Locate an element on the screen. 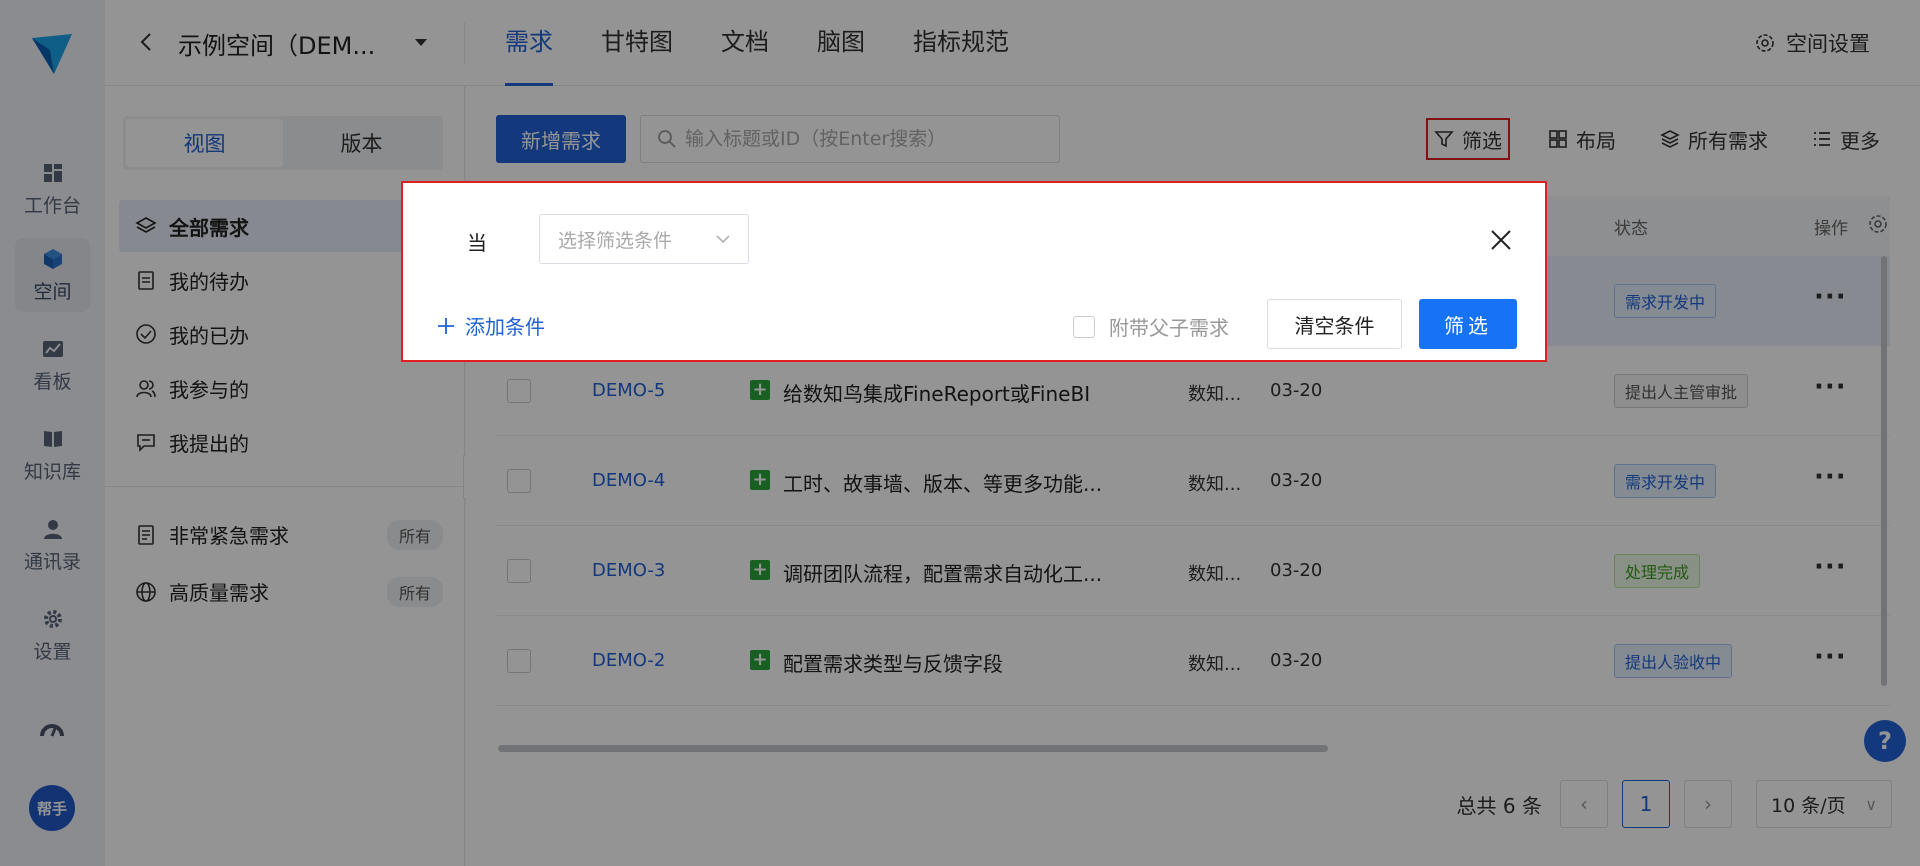 The image size is (1920, 866). filter-condition-select: 选择筛选条件 is located at coordinates (644, 239).